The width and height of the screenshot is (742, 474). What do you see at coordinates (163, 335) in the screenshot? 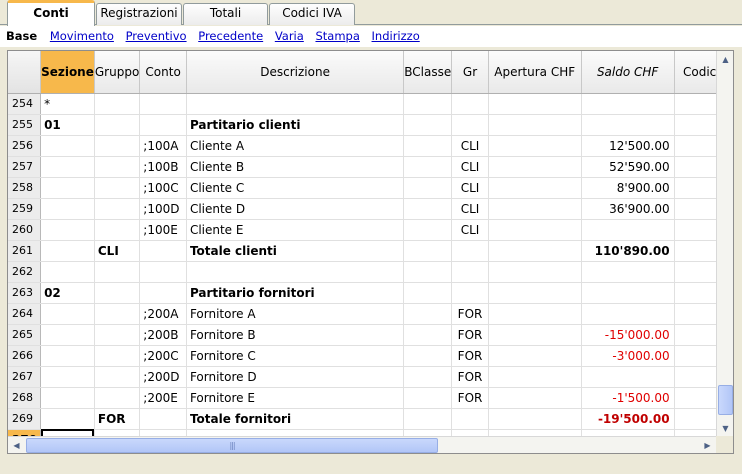
I see `cell-conto: ;200B` at bounding box center [163, 335].